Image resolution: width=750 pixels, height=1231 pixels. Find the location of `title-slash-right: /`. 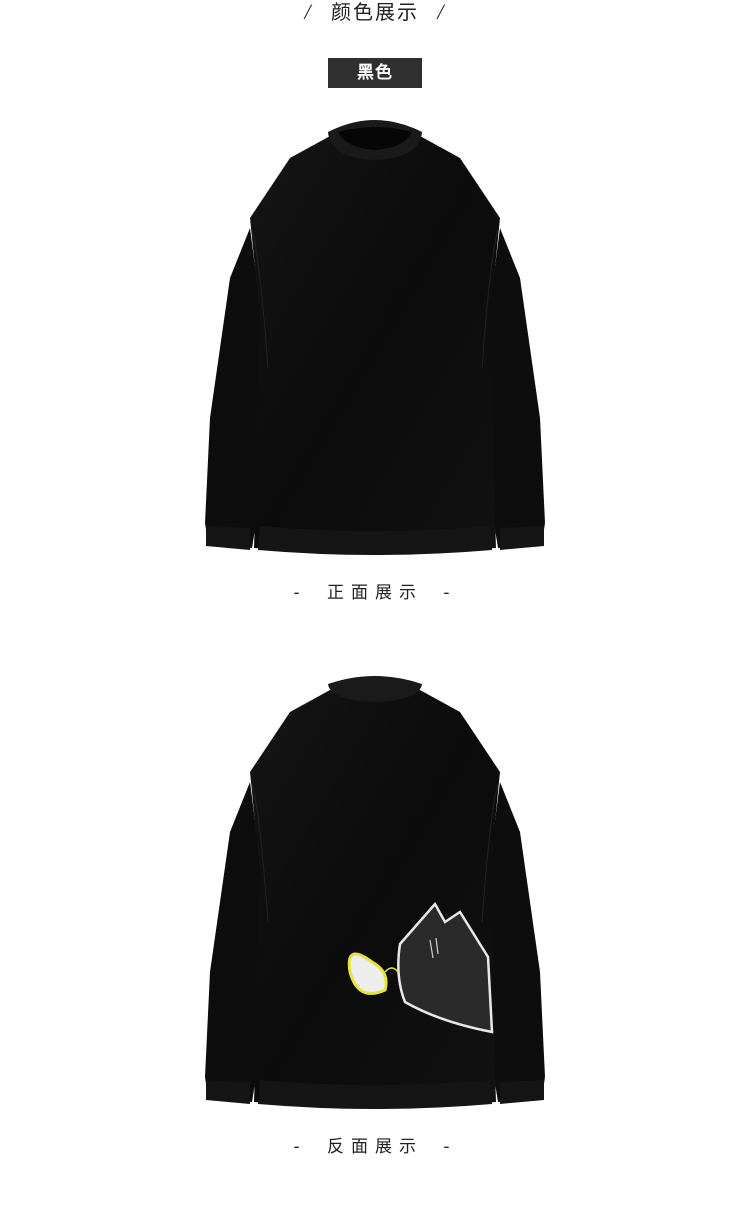

title-slash-right: / is located at coordinates (441, 12).